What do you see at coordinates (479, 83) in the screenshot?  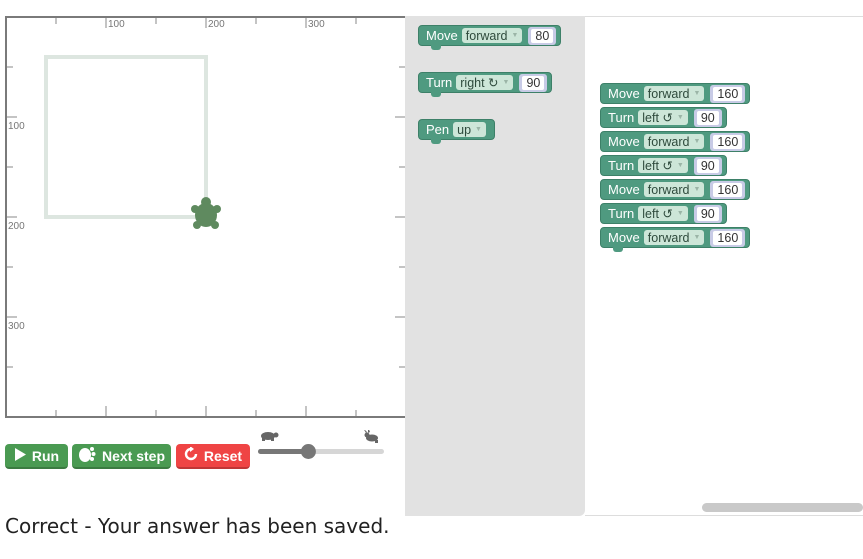 I see `dropdown-value: right ↻` at bounding box center [479, 83].